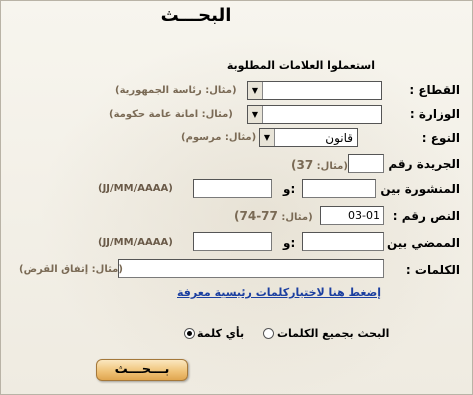 The width and height of the screenshot is (473, 395). What do you see at coordinates (366, 163) in the screenshot?
I see `journal-number-input` at bounding box center [366, 163].